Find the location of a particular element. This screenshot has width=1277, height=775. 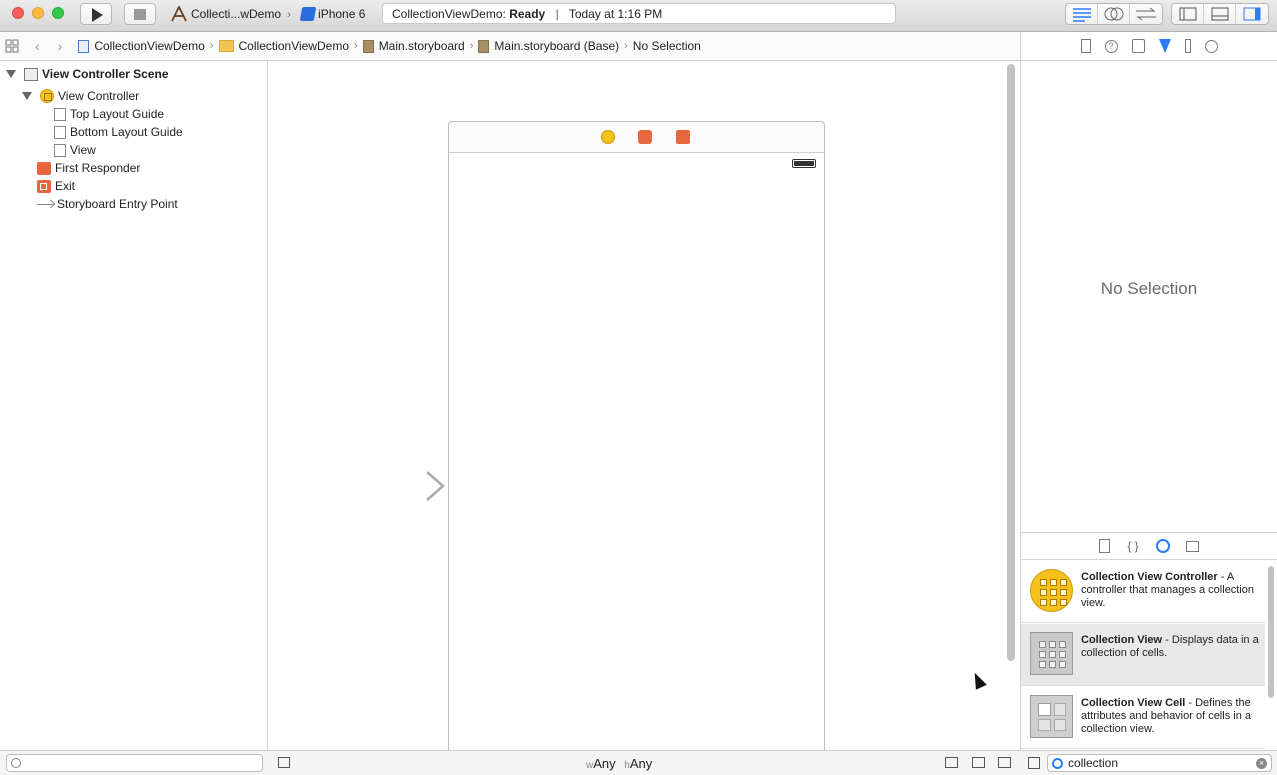

outline-entry-point-label: Storyboard Entry Point is located at coordinates (117, 204).